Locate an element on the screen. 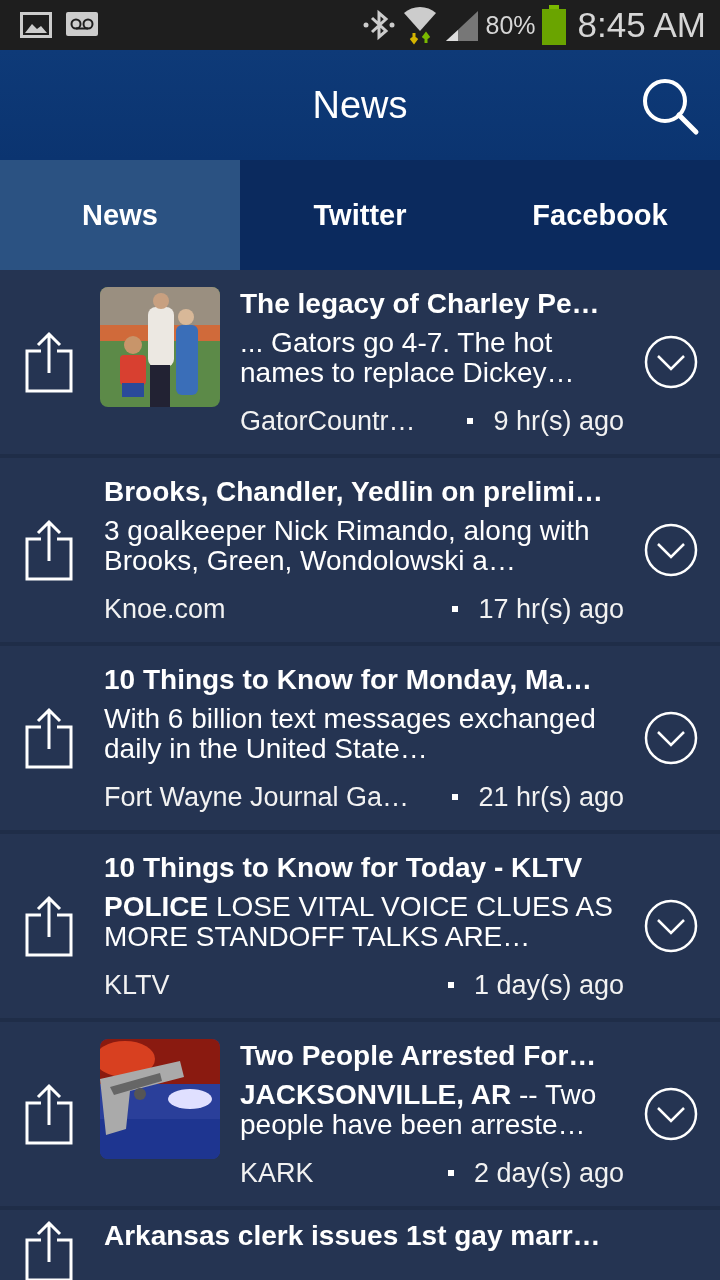 The width and height of the screenshot is (720, 1280). voicemail-icon is located at coordinates (82, 24).